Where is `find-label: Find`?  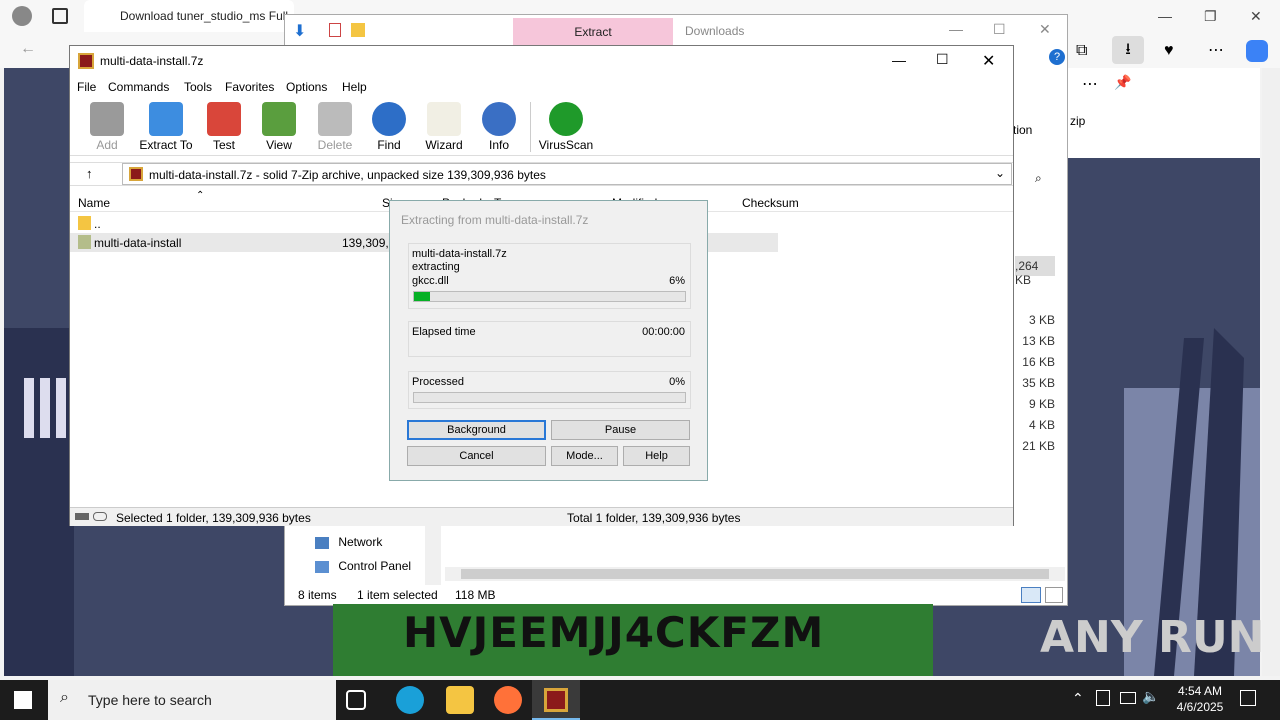 find-label: Find is located at coordinates (389, 145).